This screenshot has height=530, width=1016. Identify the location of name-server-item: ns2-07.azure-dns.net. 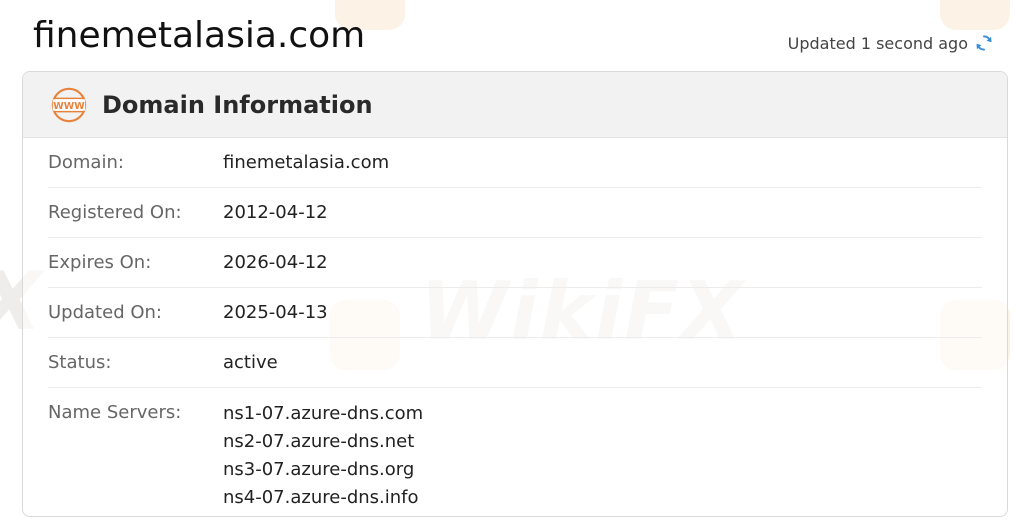
(319, 441).